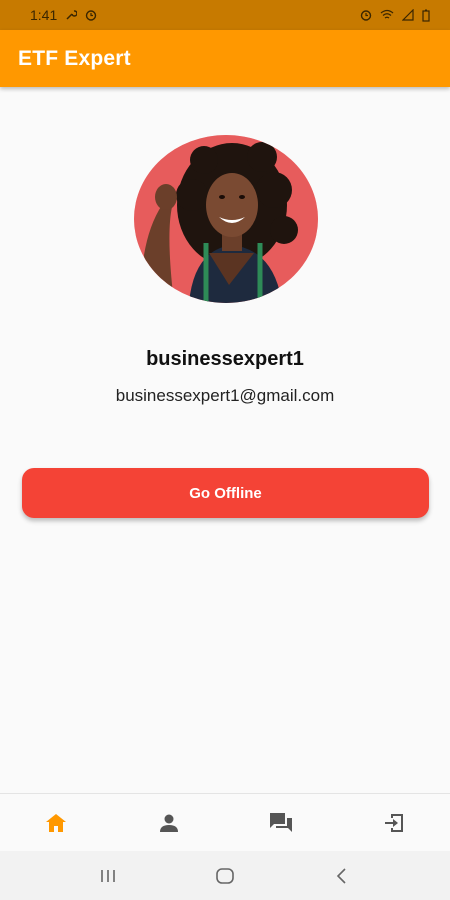 The height and width of the screenshot is (900, 450). Describe the element at coordinates (395, 15) in the screenshot. I see `status-right` at that location.